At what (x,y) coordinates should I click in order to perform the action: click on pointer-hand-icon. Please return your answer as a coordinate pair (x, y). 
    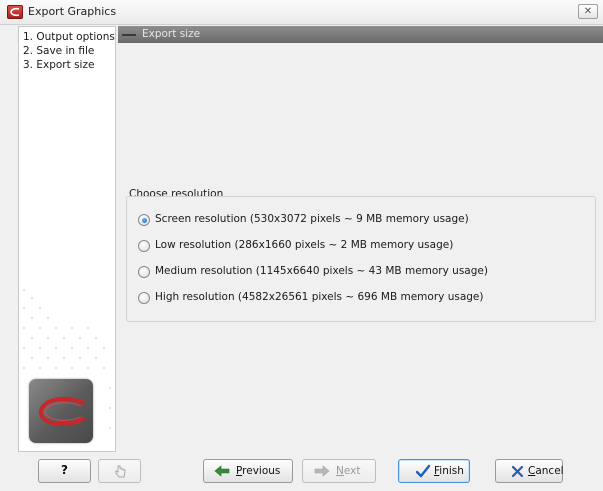
    Looking at the image, I should click on (120, 471).